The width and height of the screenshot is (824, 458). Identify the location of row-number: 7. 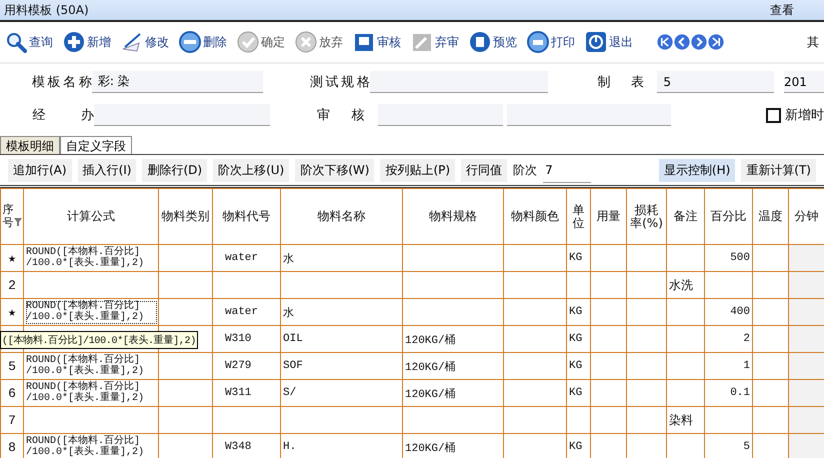
(12, 420).